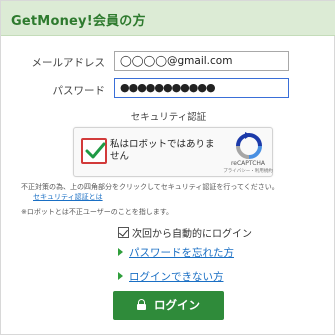 This screenshot has height=335, width=335. What do you see at coordinates (248, 163) in the screenshot?
I see `recaptcha-brand: reCAPTCHA` at bounding box center [248, 163].